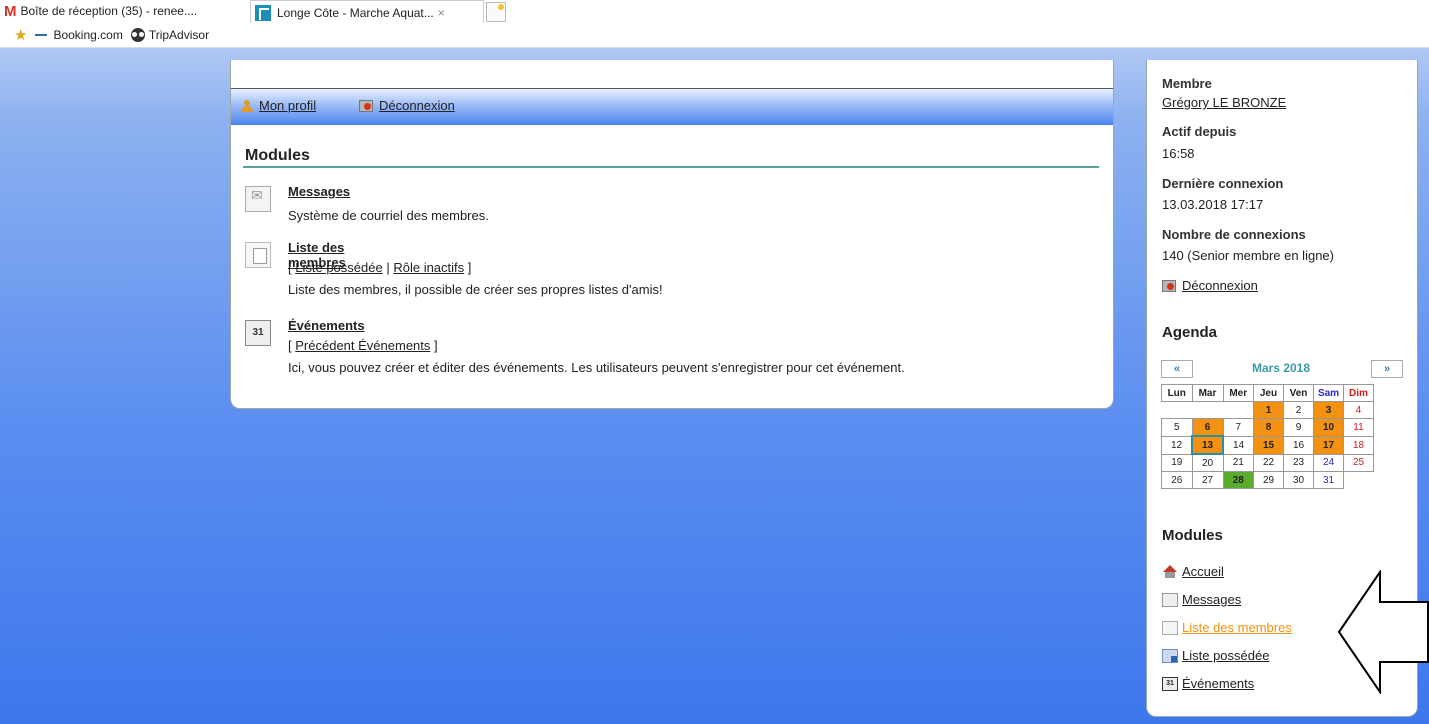 This screenshot has width=1429, height=724. I want to click on sidebar-item-label: Liste possédée, so click(1225, 655).